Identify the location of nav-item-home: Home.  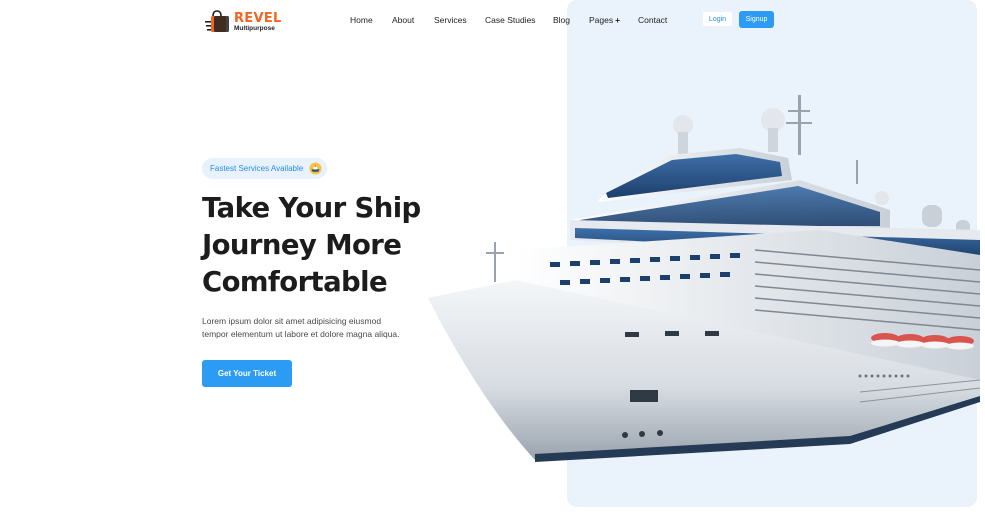
(361, 20).